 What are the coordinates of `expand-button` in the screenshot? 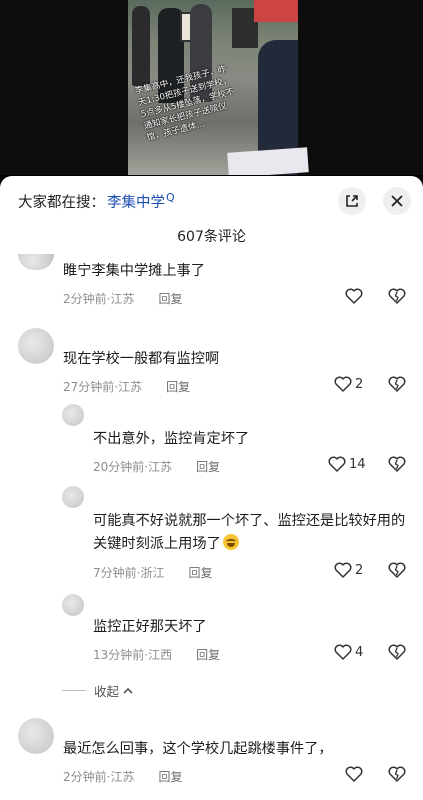 It's located at (352, 201).